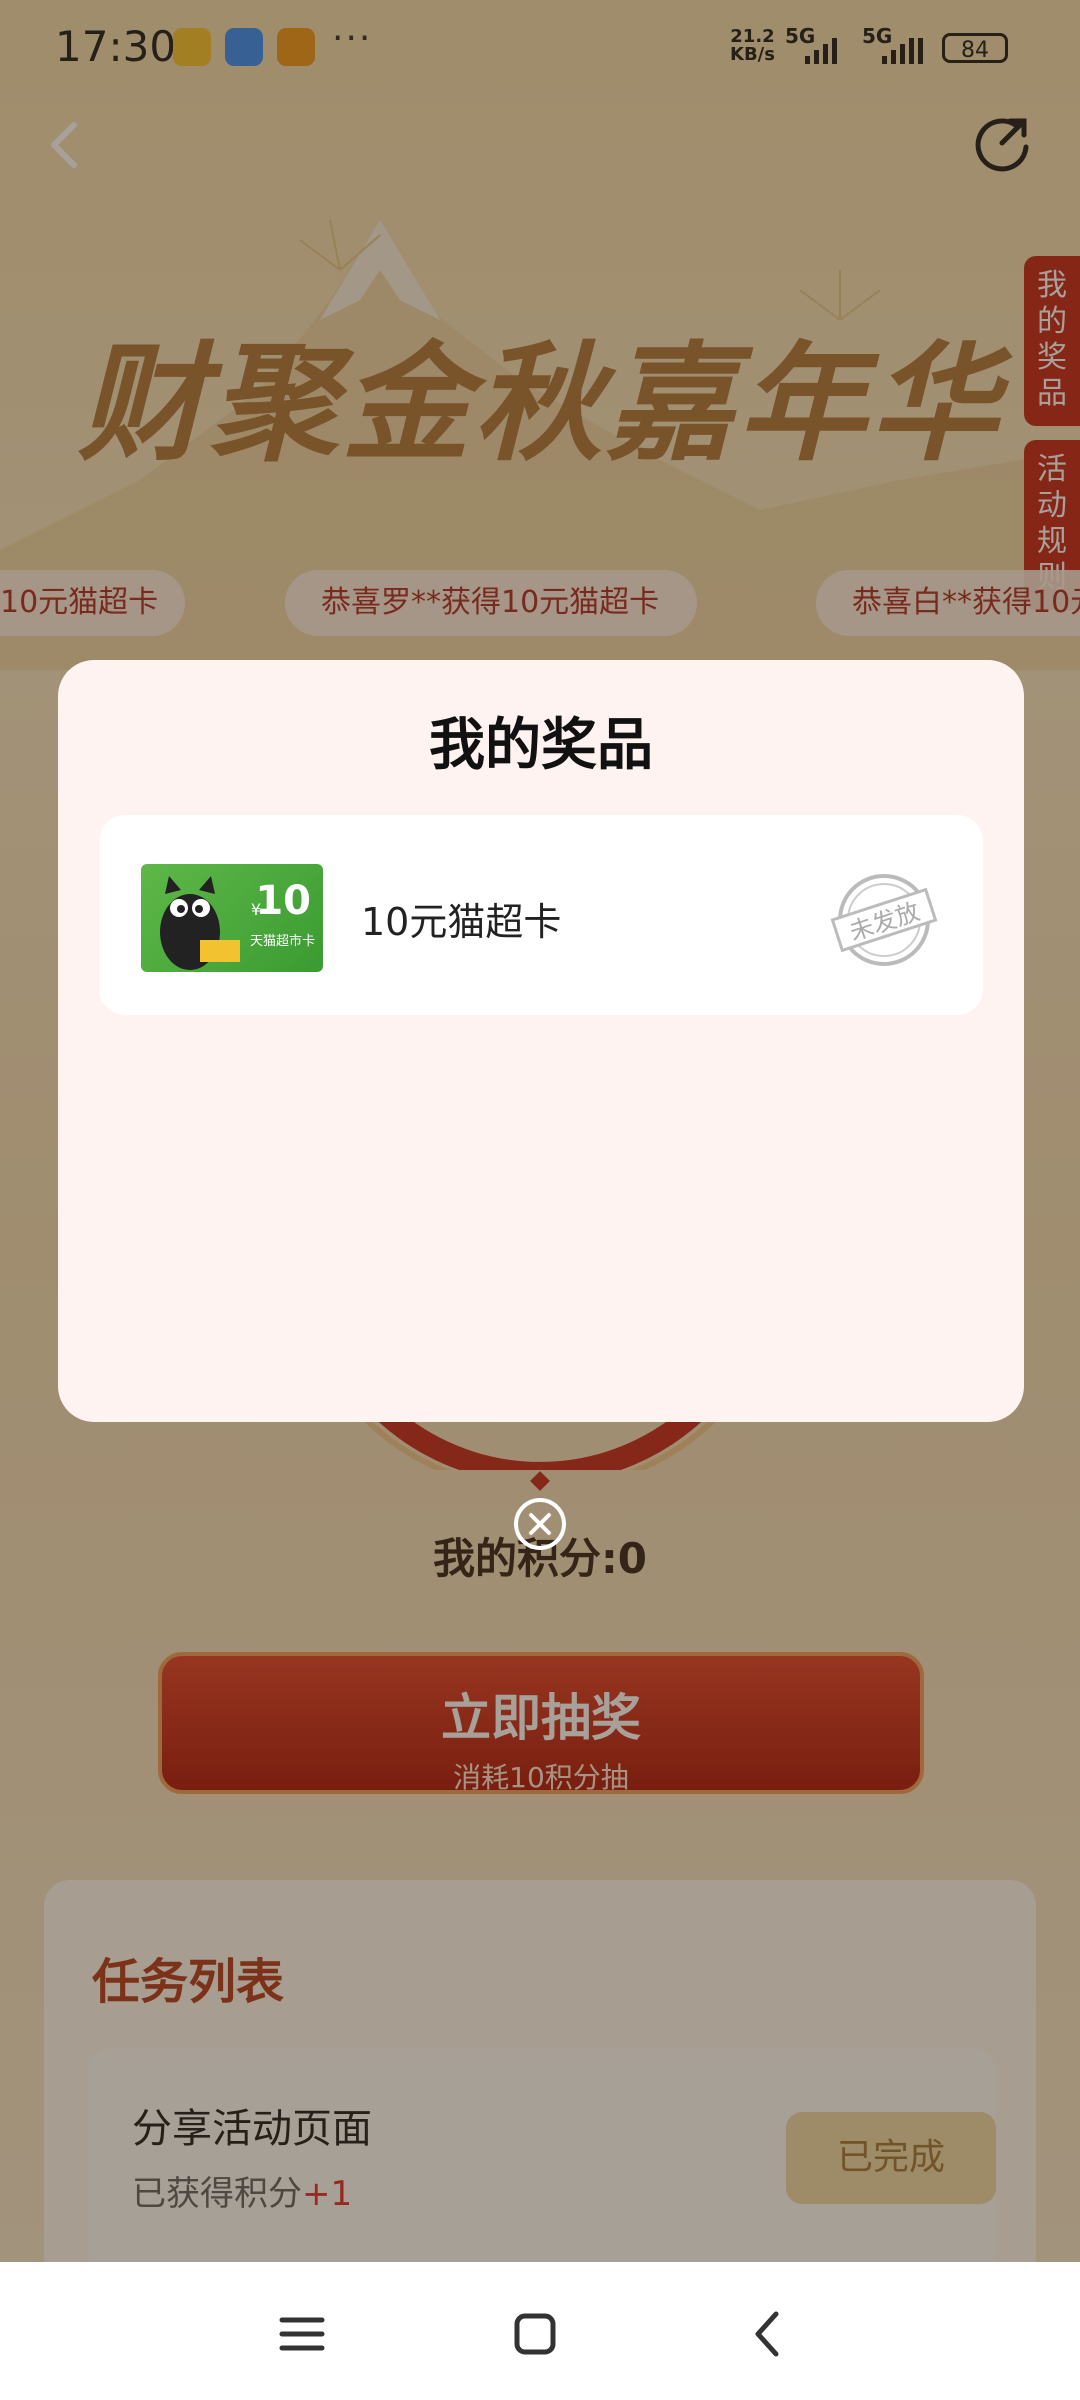 The width and height of the screenshot is (1080, 2400). Describe the element at coordinates (302, 2334) in the screenshot. I see `menu-icon` at that location.